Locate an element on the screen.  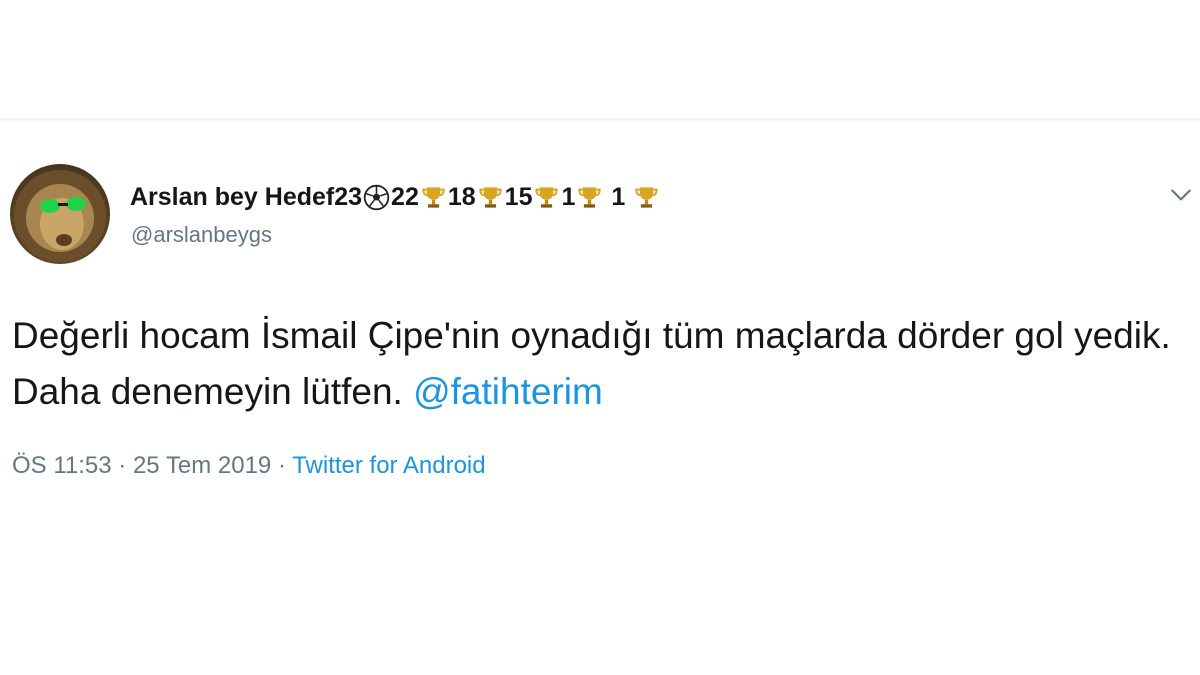
user-handle: @arslanbeygs is located at coordinates (201, 235).